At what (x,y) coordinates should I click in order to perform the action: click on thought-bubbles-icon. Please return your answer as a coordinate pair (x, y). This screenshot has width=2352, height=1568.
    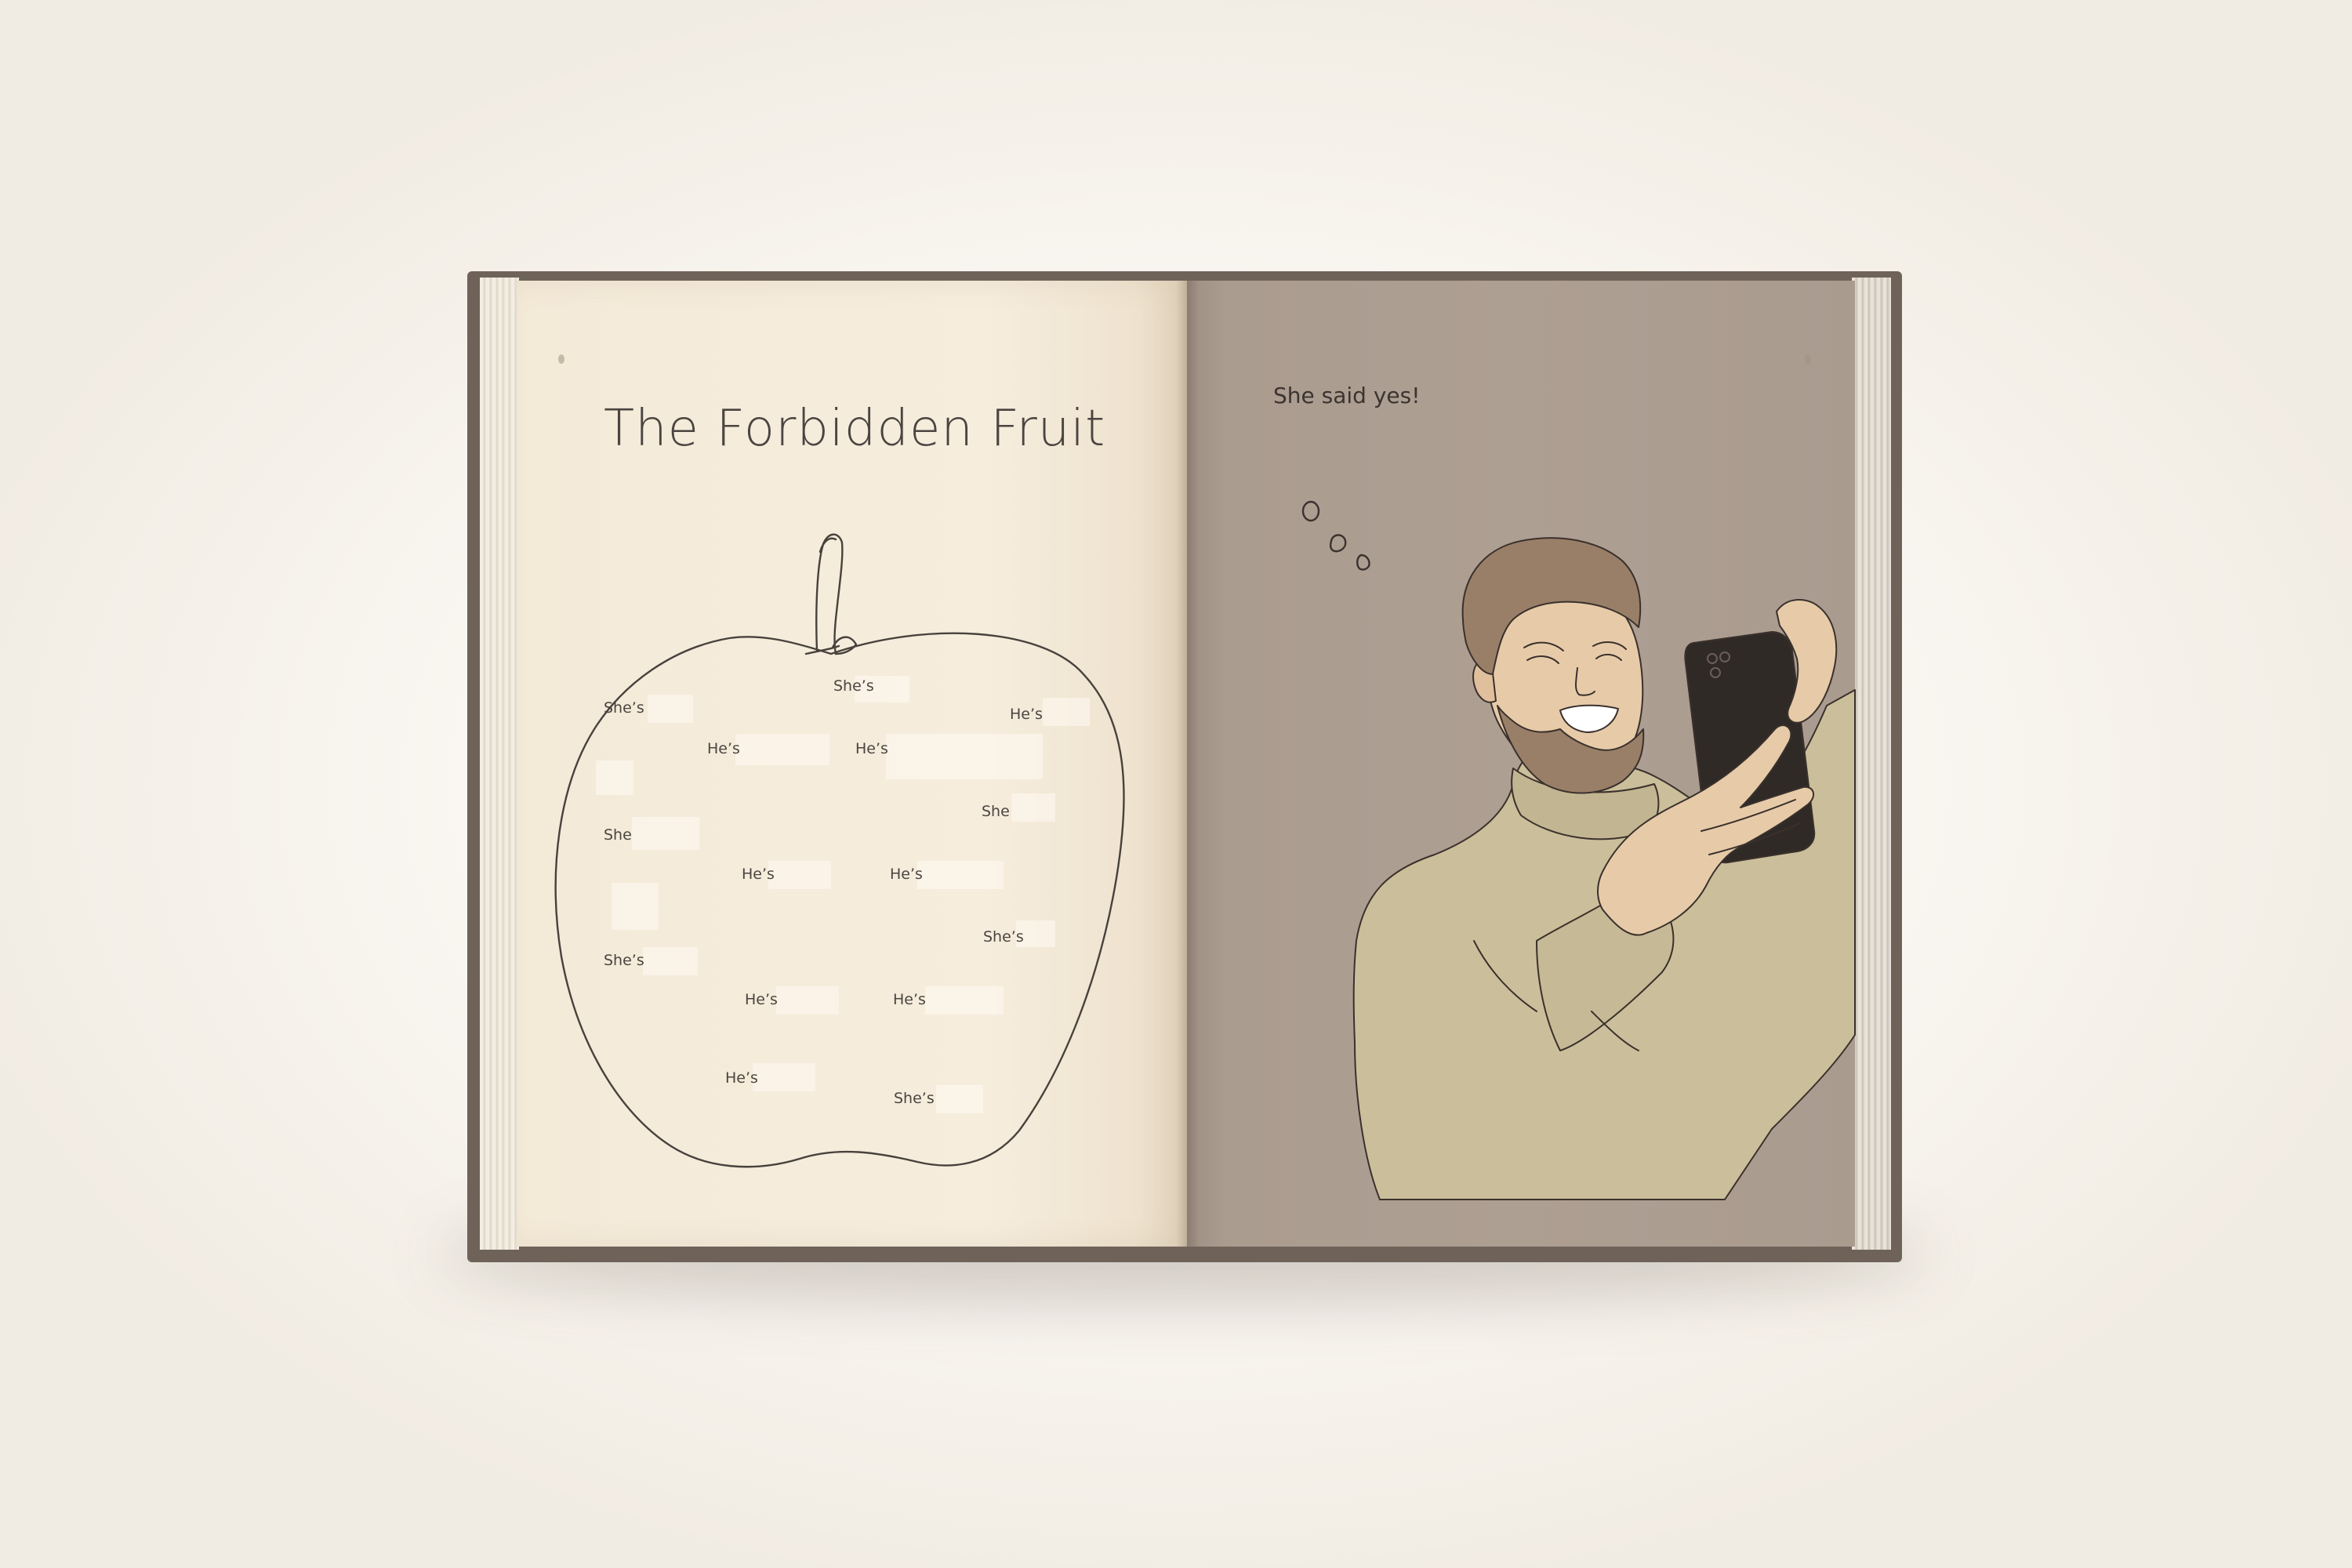
    Looking at the image, I should click on (1335, 535).